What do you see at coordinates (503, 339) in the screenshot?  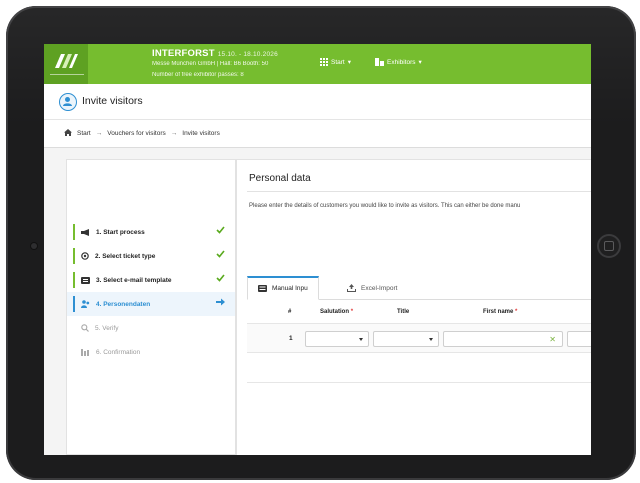 I see `first-name-input: ✕` at bounding box center [503, 339].